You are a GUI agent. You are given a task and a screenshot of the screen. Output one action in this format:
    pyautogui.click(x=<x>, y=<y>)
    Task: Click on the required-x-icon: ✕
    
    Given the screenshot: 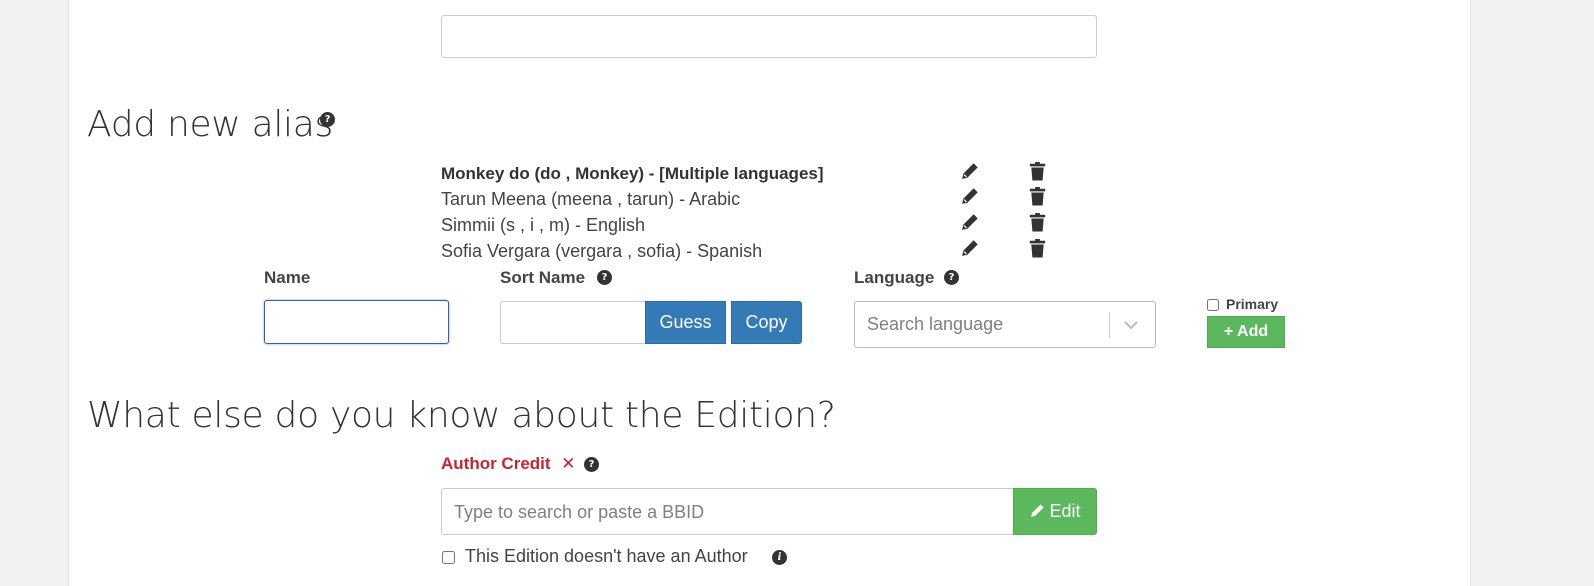 What is the action you would take?
    pyautogui.click(x=568, y=463)
    